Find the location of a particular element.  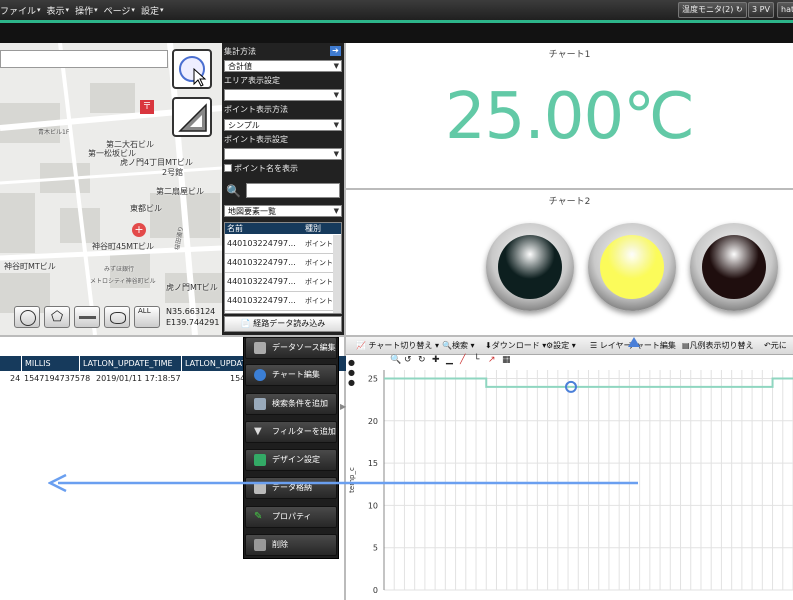

map-label: 神谷町45MTビル is located at coordinates (123, 246).